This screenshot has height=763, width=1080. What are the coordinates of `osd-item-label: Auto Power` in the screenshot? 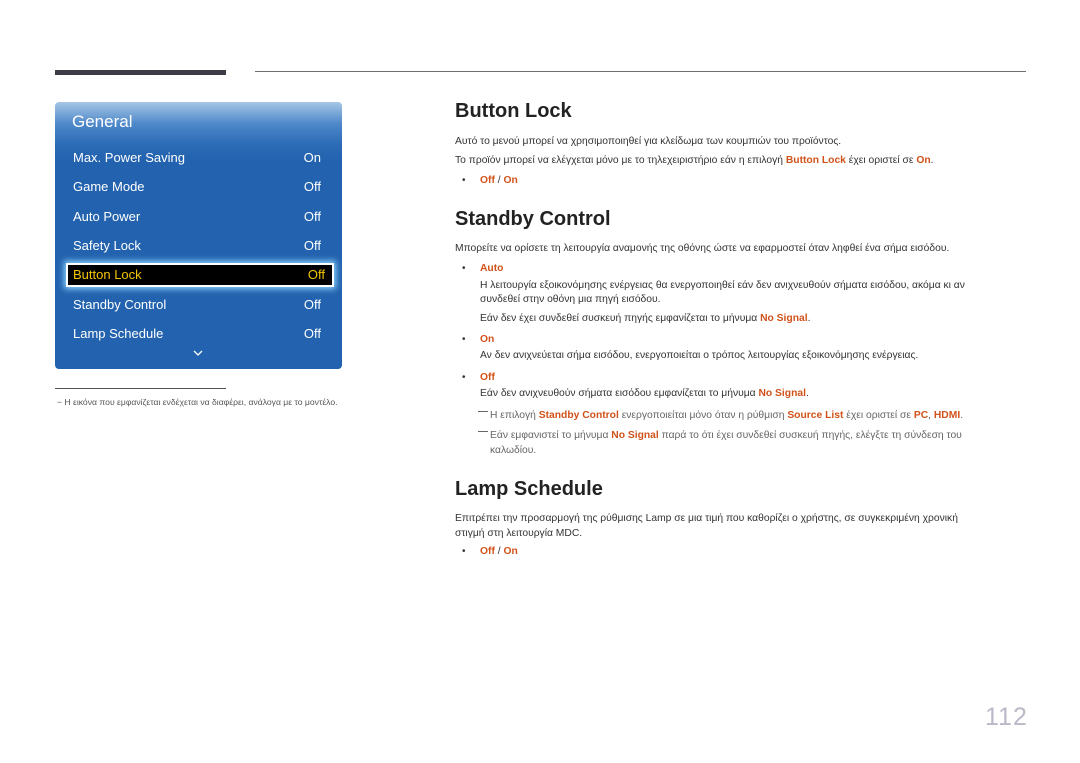 It's located at (107, 216).